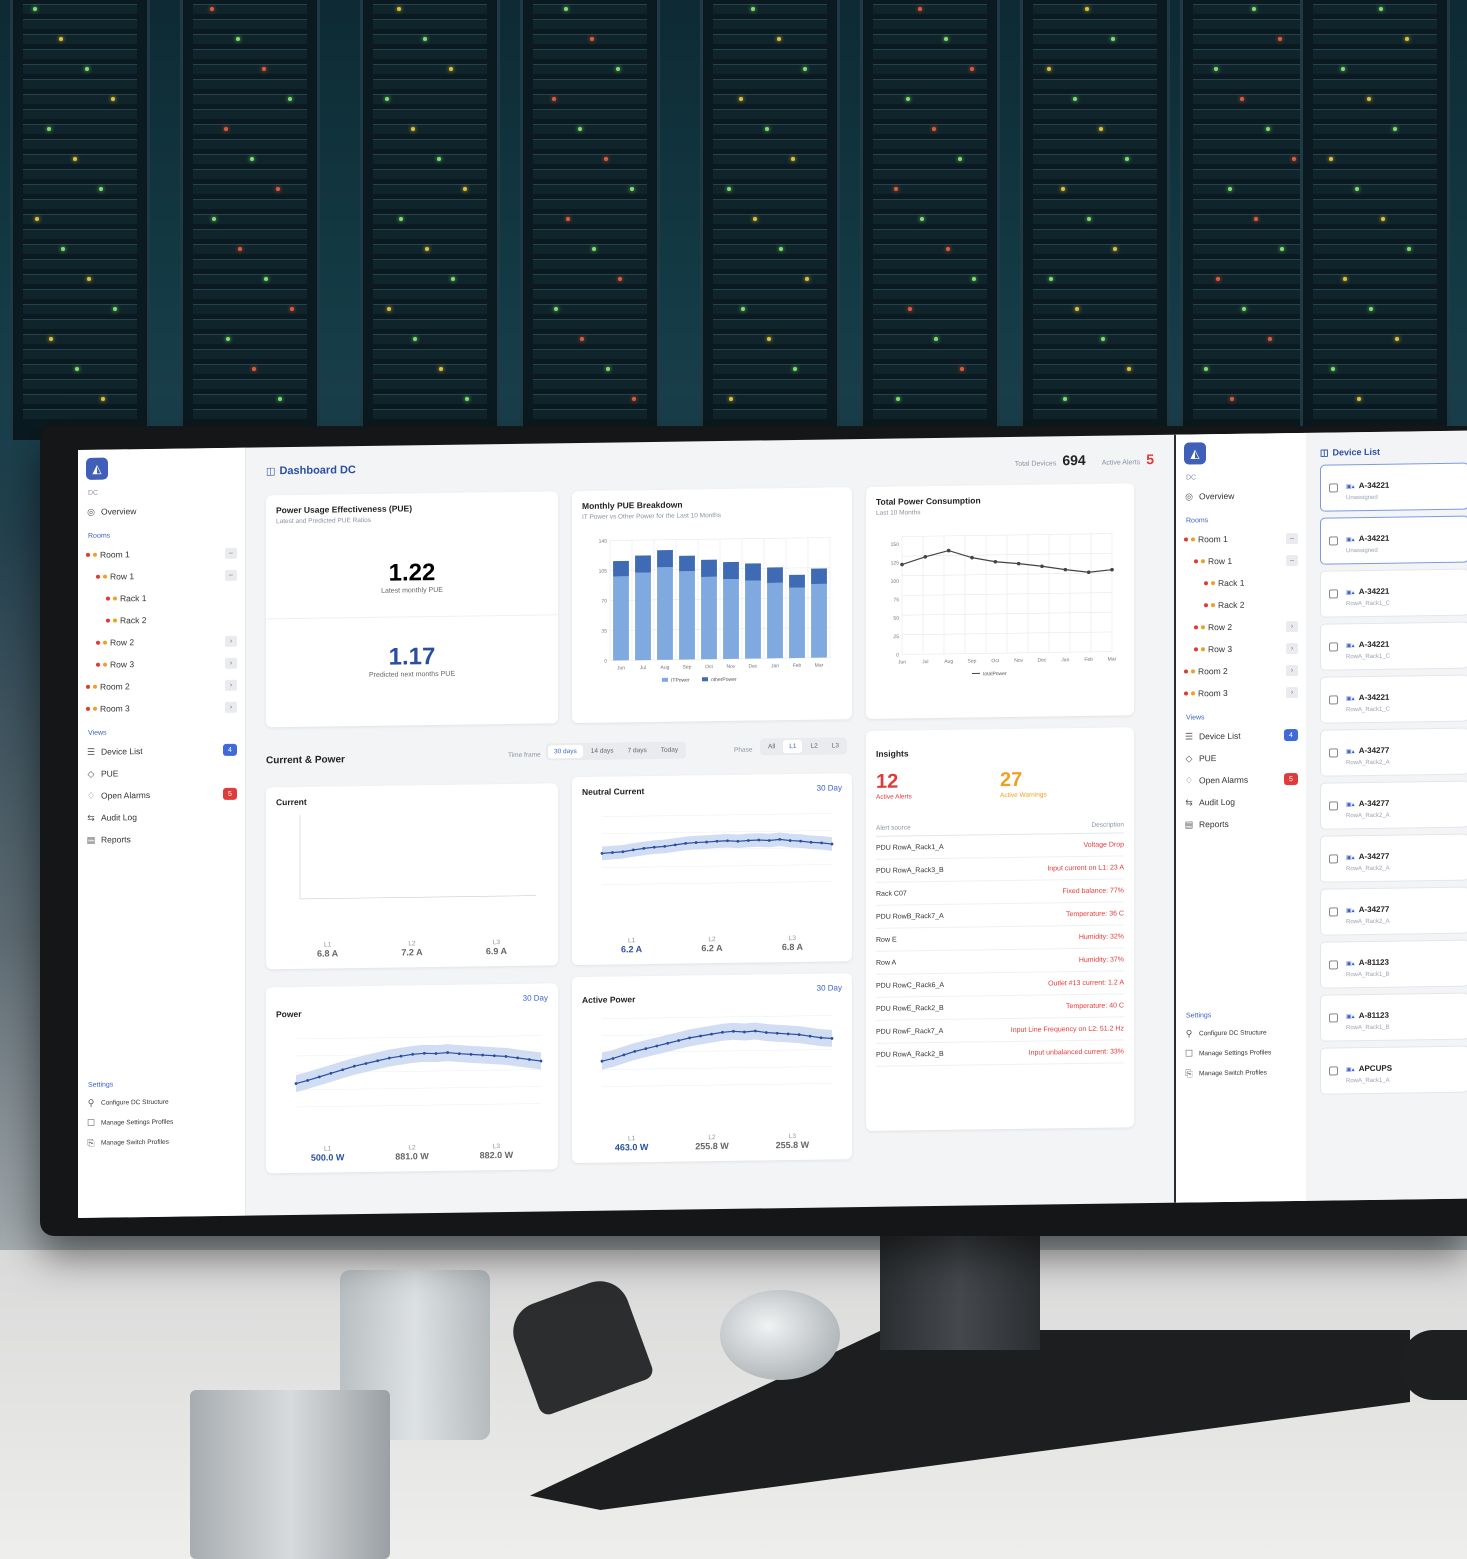 The height and width of the screenshot is (1559, 1467). I want to click on table-row: Row A Humidity: 37%, so click(1000, 961).